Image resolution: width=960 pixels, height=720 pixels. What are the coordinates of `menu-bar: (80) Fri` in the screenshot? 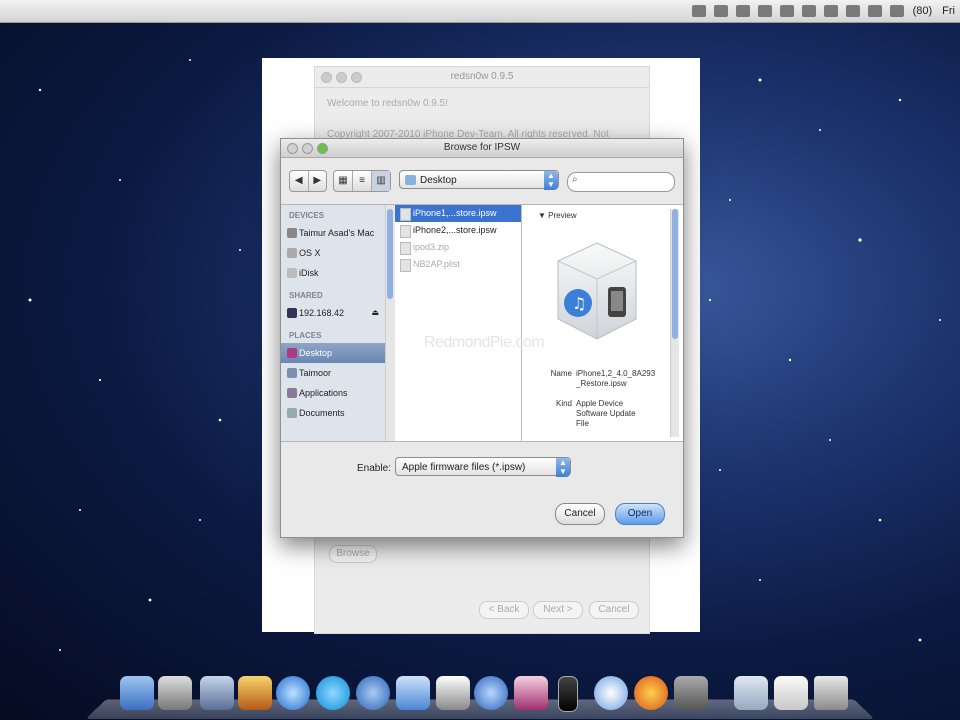 It's located at (480, 11).